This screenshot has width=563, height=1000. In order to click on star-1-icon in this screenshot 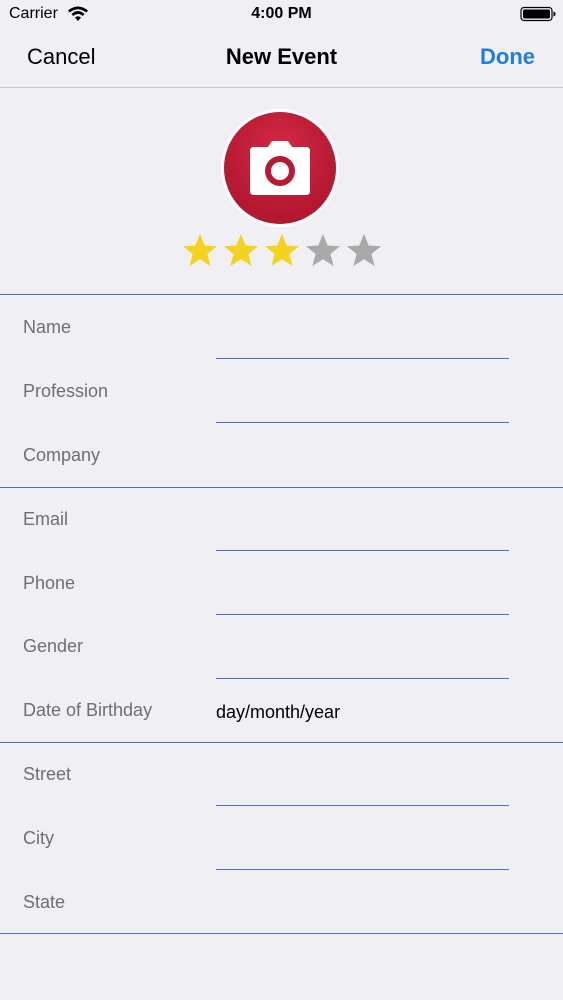, I will do `click(200, 250)`.